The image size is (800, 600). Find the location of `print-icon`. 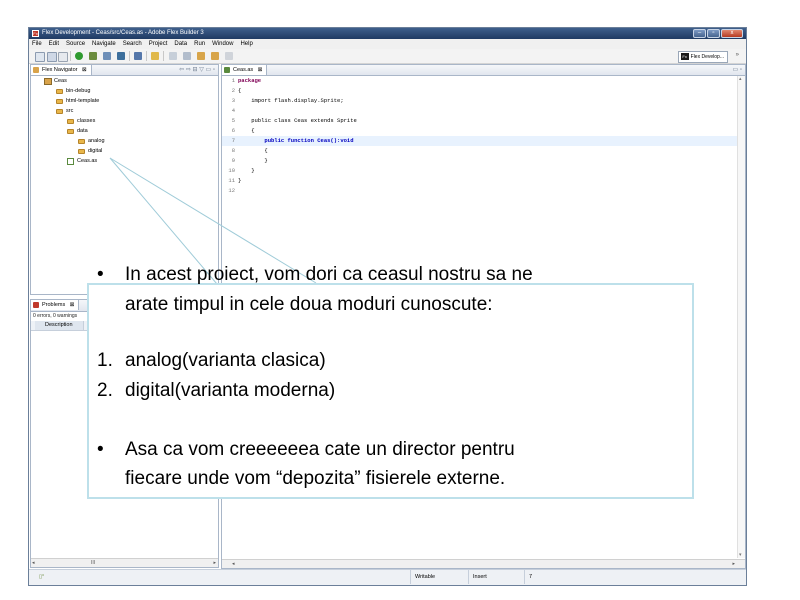

print-icon is located at coordinates (63, 57).